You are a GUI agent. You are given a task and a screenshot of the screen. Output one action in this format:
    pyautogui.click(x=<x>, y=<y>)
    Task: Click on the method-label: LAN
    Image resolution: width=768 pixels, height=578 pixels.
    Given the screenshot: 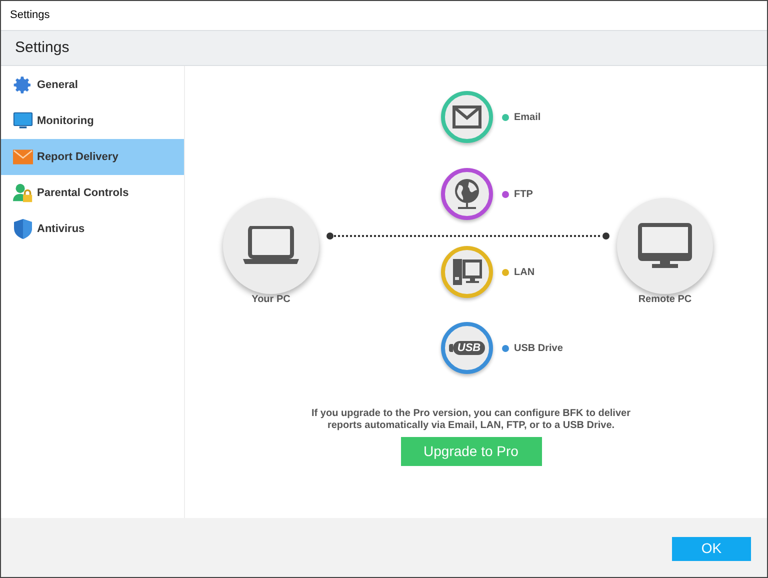 What is the action you would take?
    pyautogui.click(x=524, y=273)
    